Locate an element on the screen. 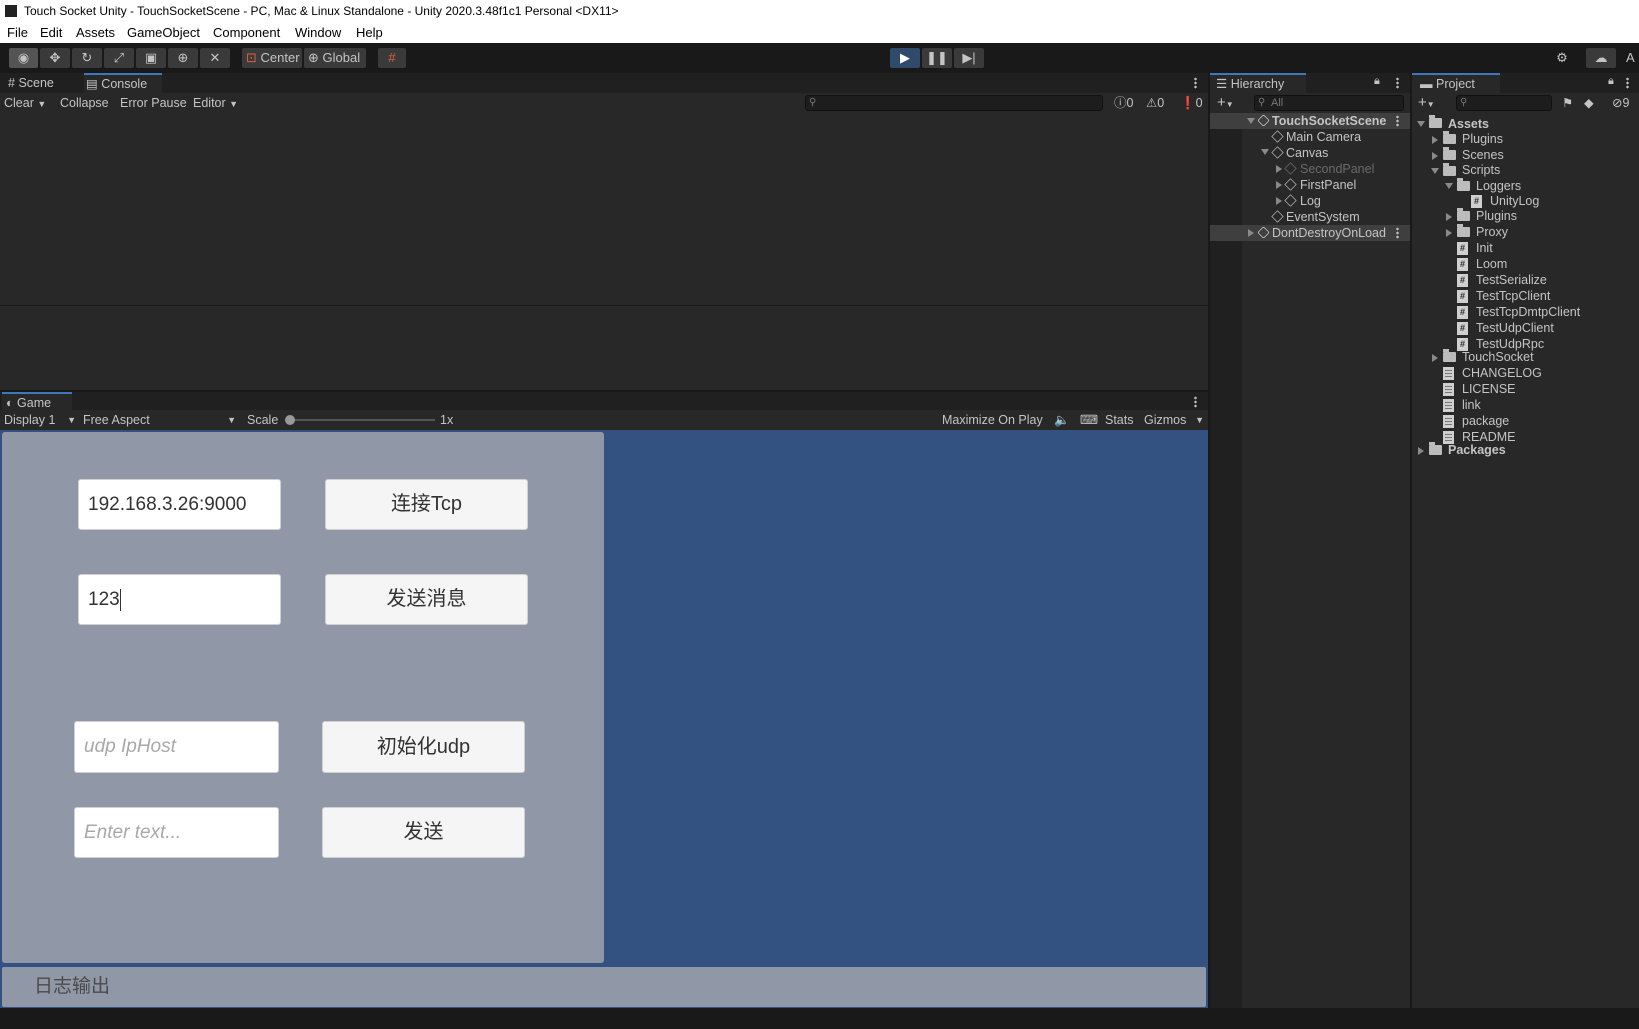 This screenshot has height=1029, width=1639. error-count-toggle: ❗0 is located at coordinates (1191, 103).